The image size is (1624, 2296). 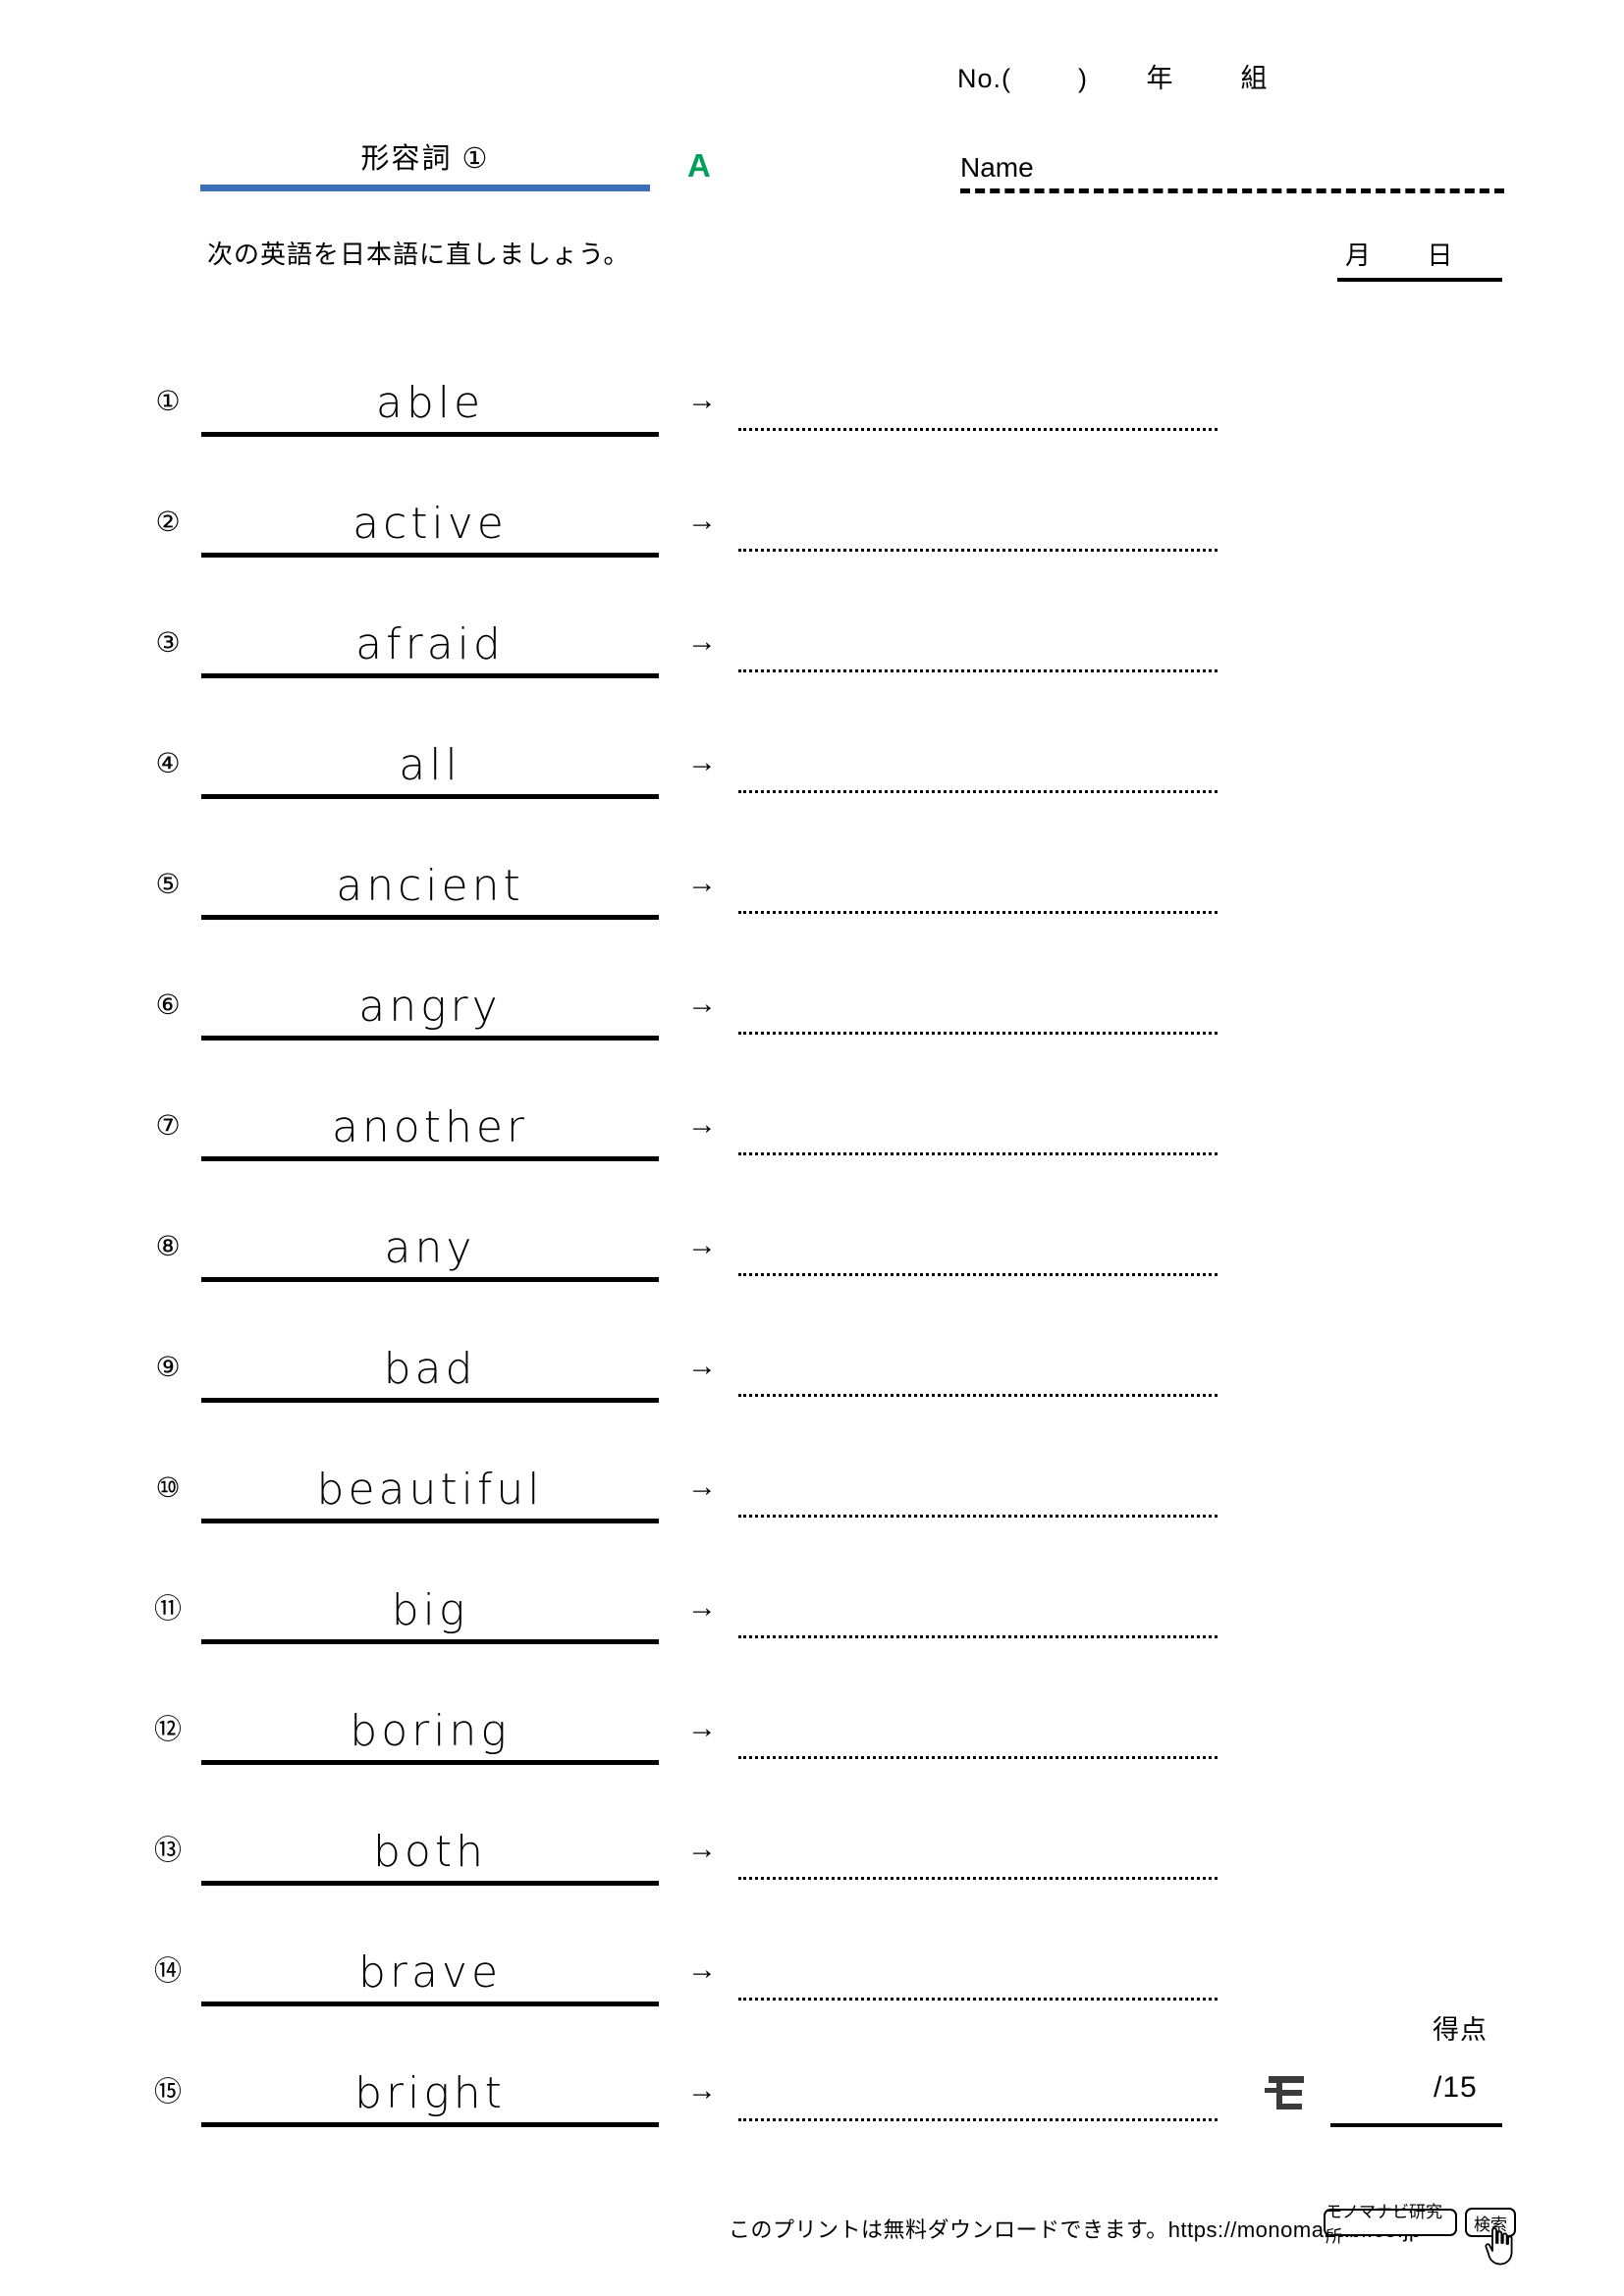 I want to click on question-word: bad, so click(x=430, y=1368).